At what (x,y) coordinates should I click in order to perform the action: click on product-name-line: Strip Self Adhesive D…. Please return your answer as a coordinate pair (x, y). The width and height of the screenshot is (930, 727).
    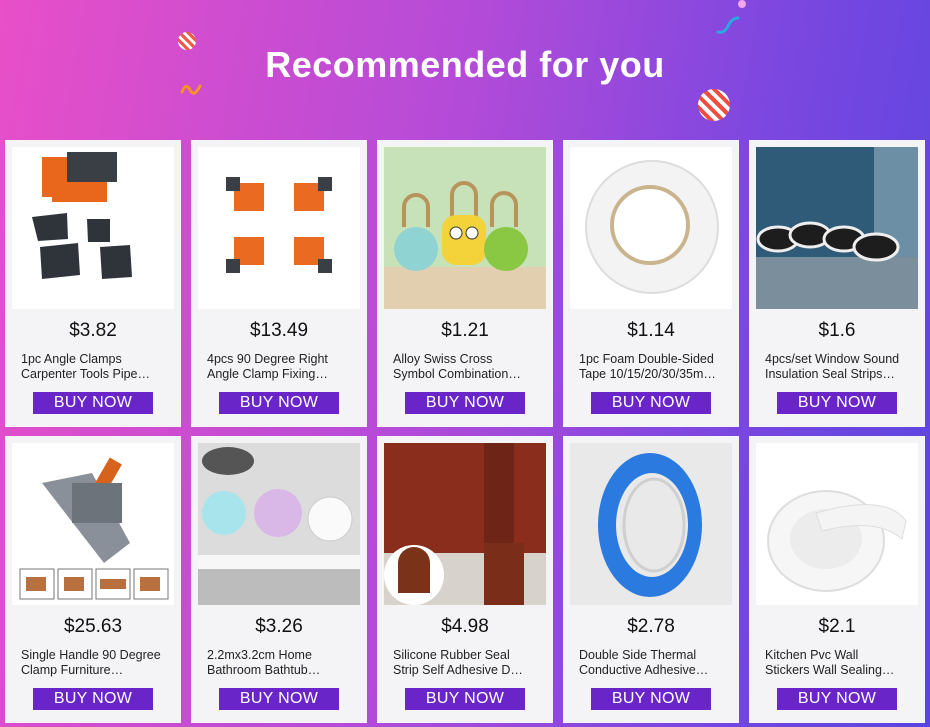
    Looking at the image, I should click on (458, 670).